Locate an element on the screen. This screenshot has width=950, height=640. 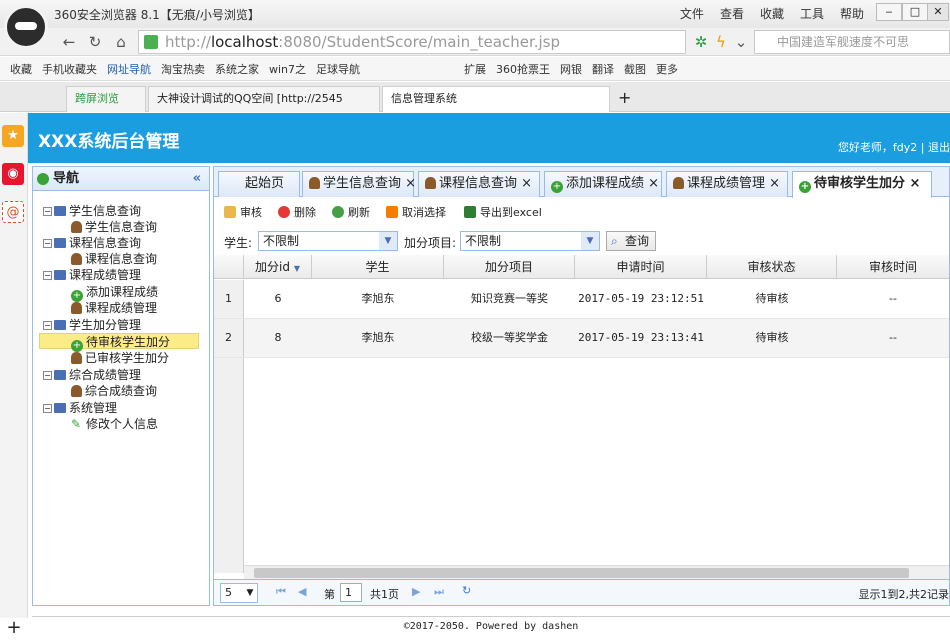
cell-status: 待审核 is located at coordinates (772, 298).